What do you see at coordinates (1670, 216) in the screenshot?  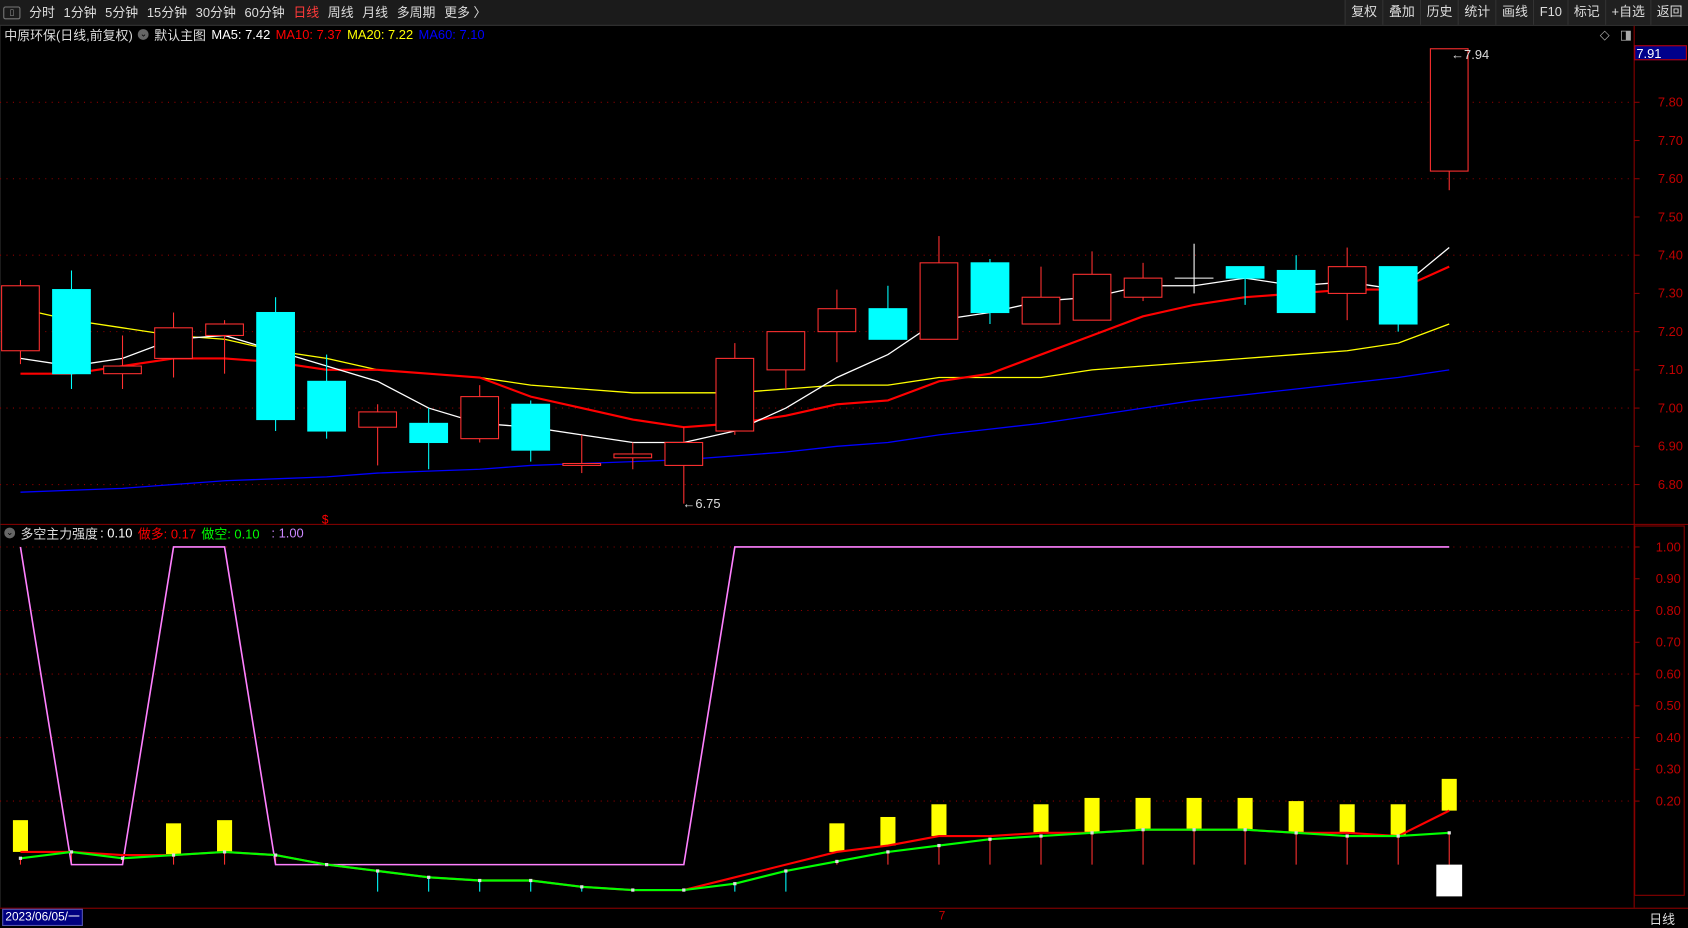 I see `price-tick-label: 7.50` at bounding box center [1670, 216].